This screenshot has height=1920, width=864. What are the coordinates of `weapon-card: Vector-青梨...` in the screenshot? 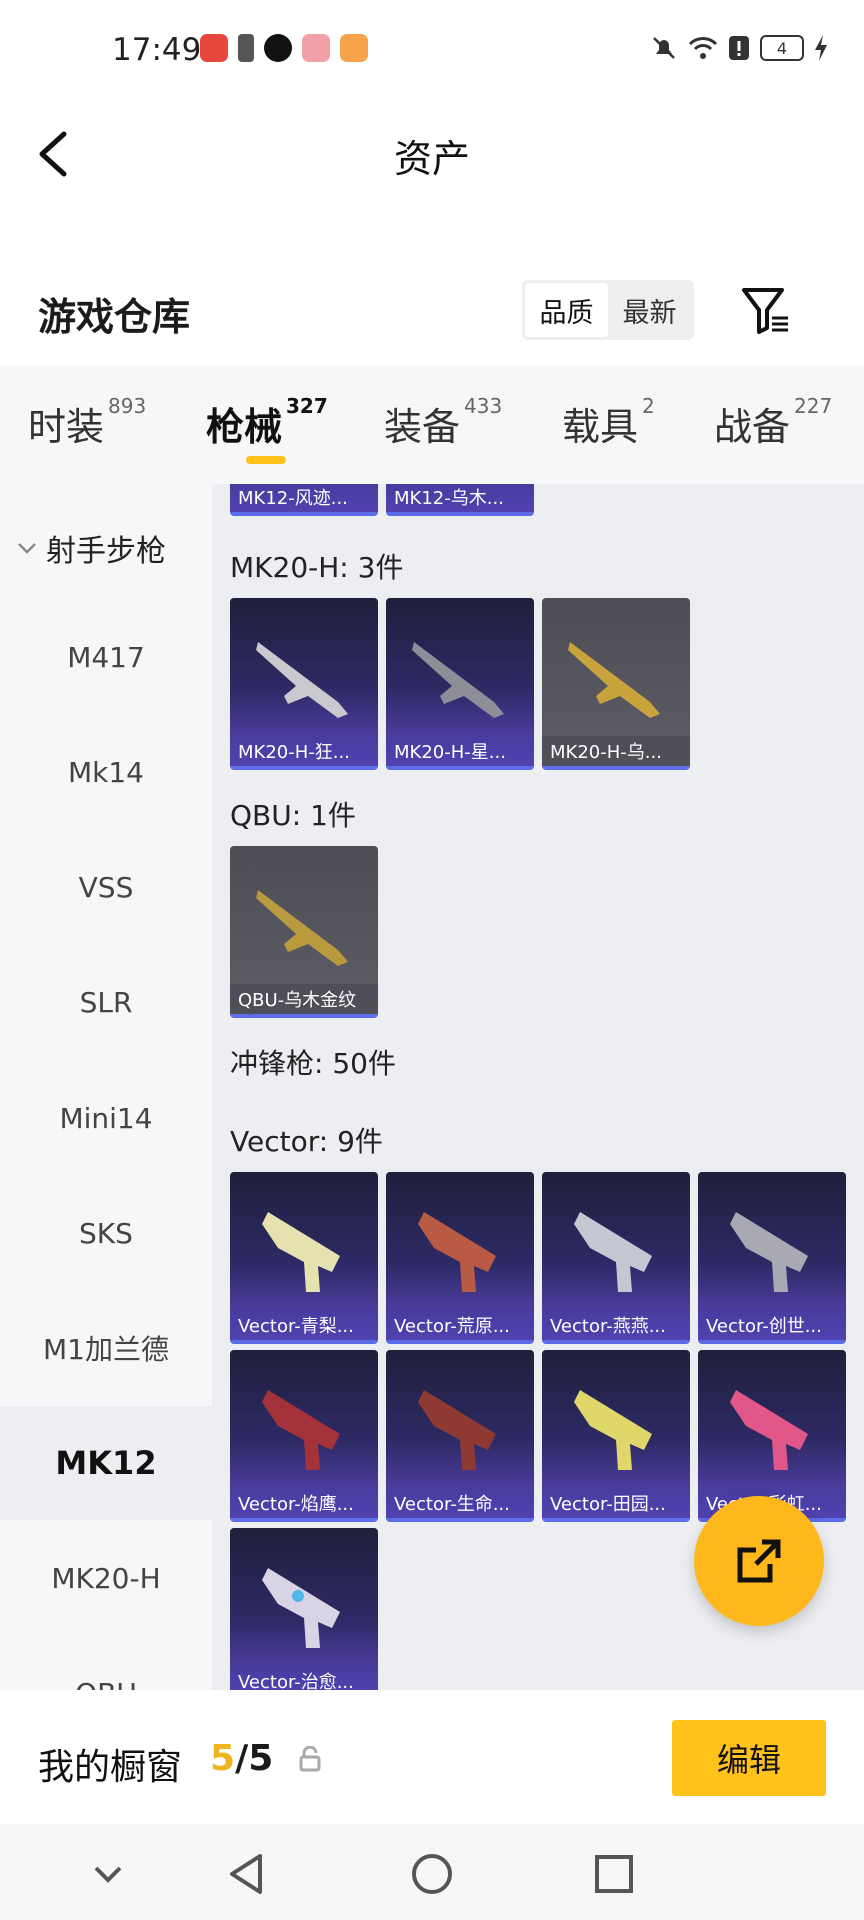 It's located at (304, 1258).